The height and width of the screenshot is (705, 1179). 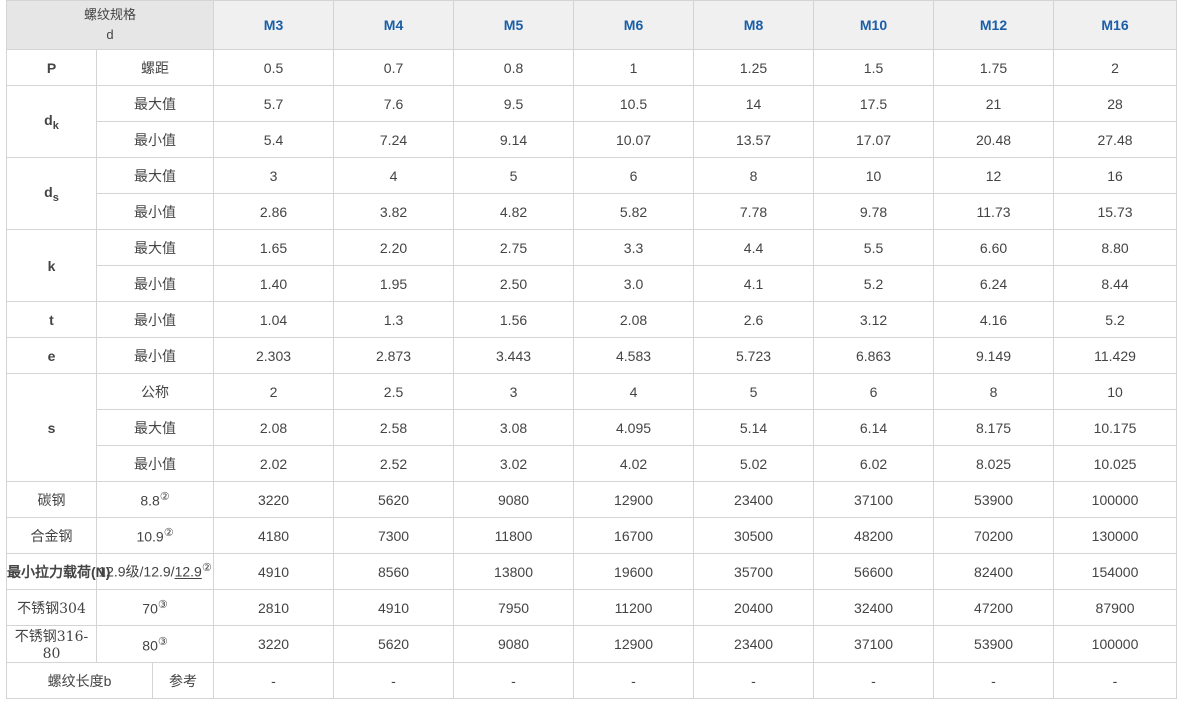 I want to click on value-cell-m6: 3.3, so click(x=634, y=247).